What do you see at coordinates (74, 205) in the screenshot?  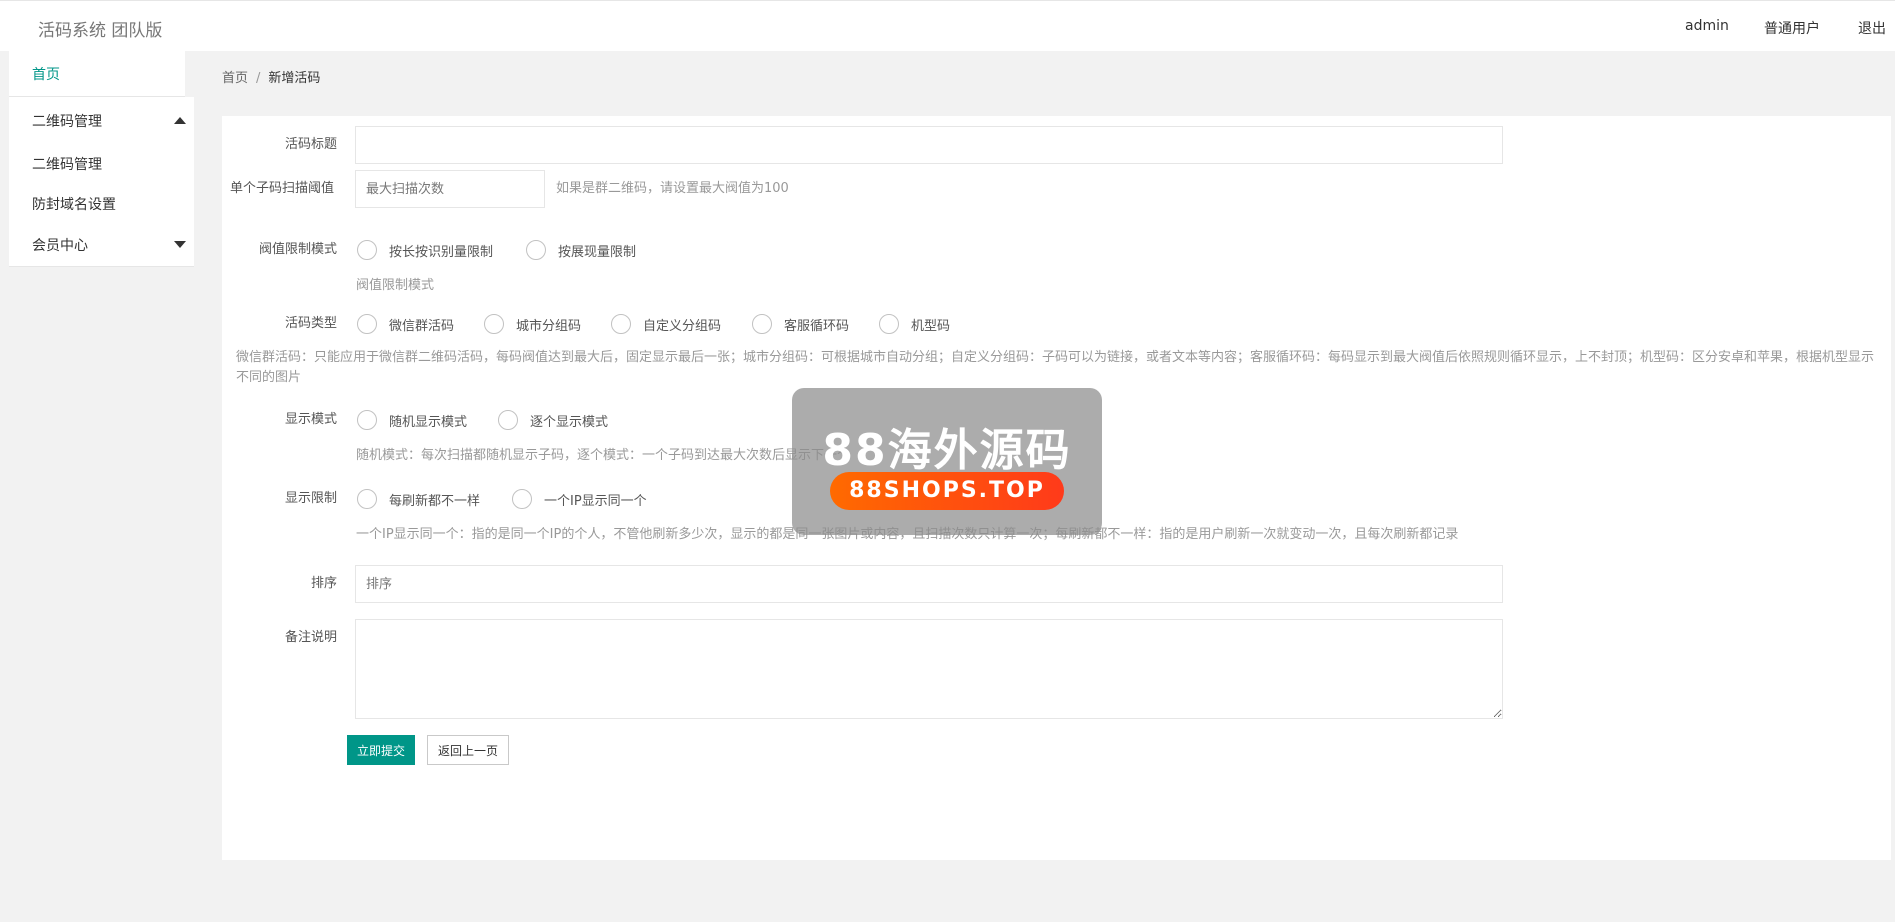 I see `sidebar-item-label: 防封域名设置` at bounding box center [74, 205].